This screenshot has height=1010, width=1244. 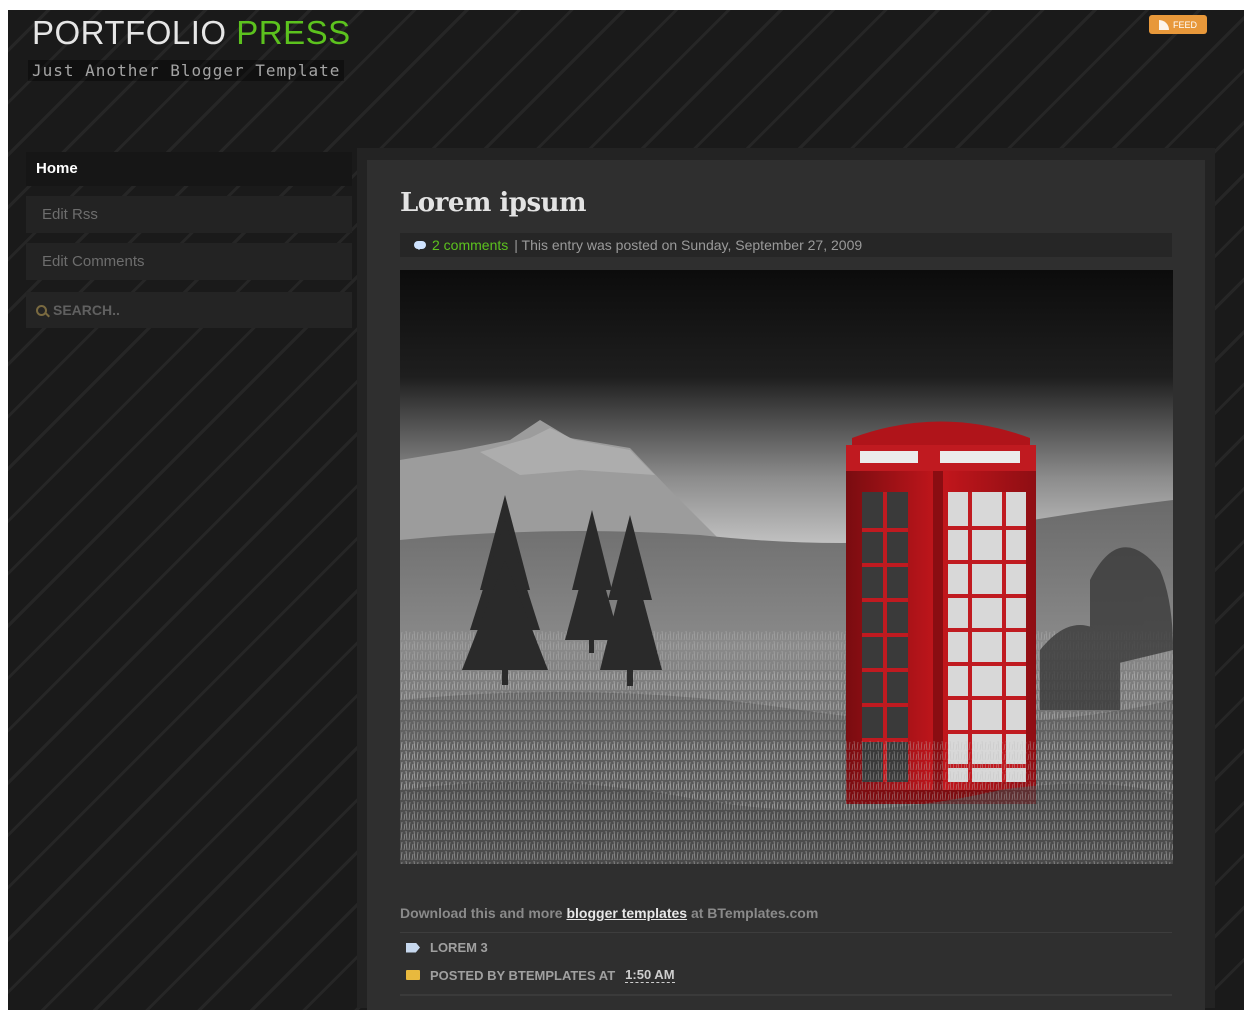 What do you see at coordinates (413, 947) in the screenshot?
I see `tag-icon` at bounding box center [413, 947].